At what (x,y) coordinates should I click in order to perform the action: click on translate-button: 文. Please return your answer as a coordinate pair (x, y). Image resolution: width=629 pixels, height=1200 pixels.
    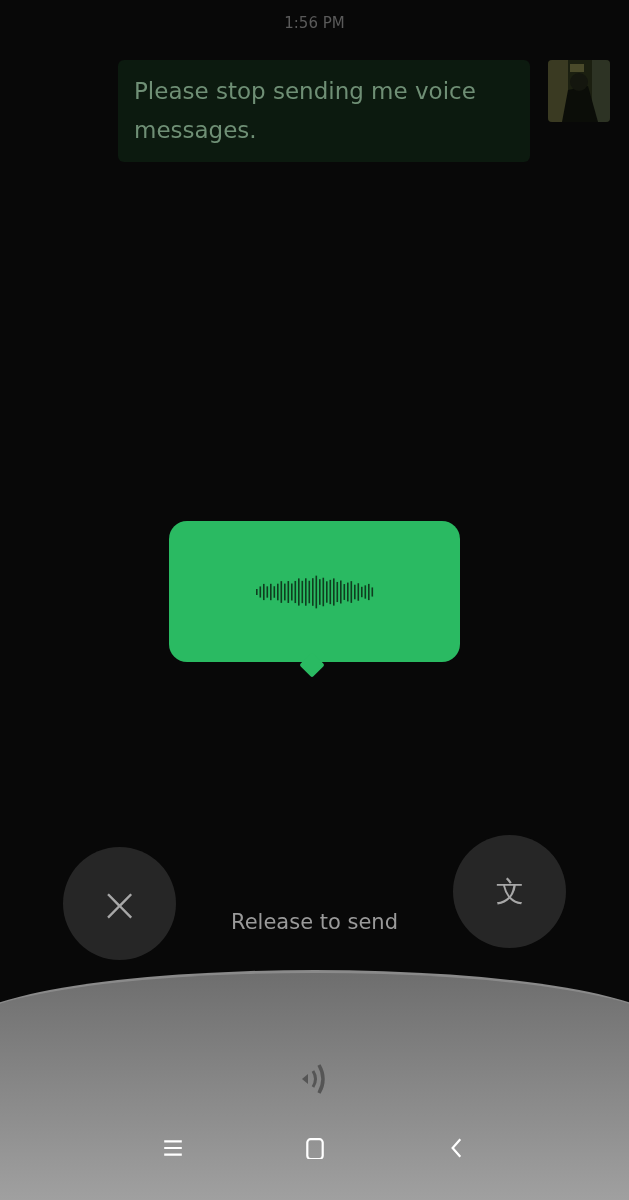
    Looking at the image, I should click on (509, 891).